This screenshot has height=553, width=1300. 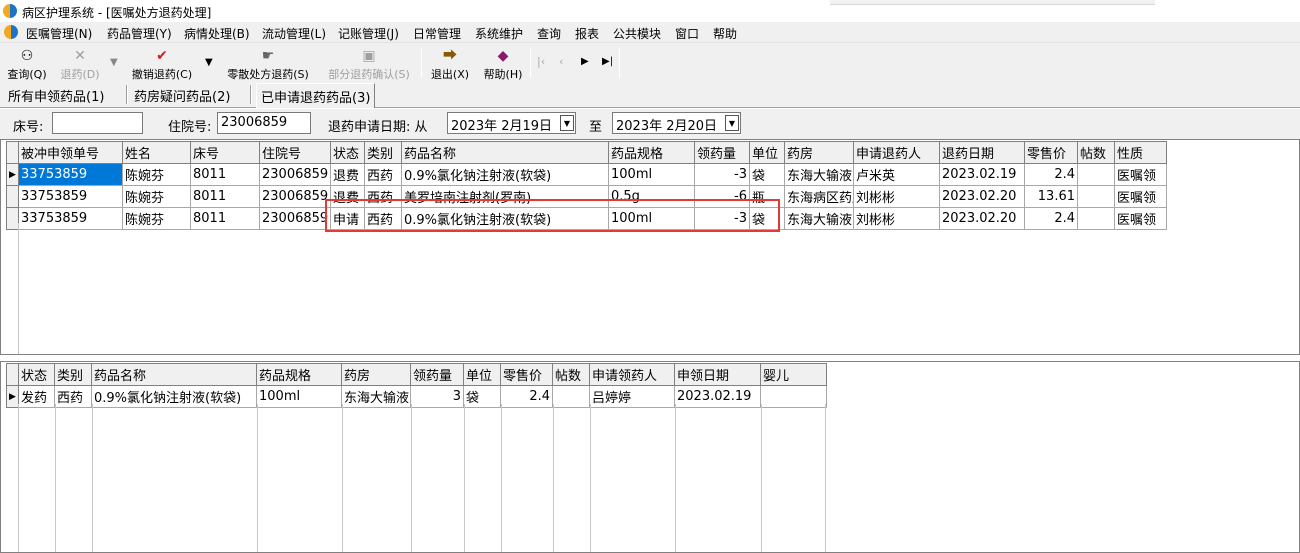 What do you see at coordinates (896, 174) in the screenshot?
I see `cell: 卢米英` at bounding box center [896, 174].